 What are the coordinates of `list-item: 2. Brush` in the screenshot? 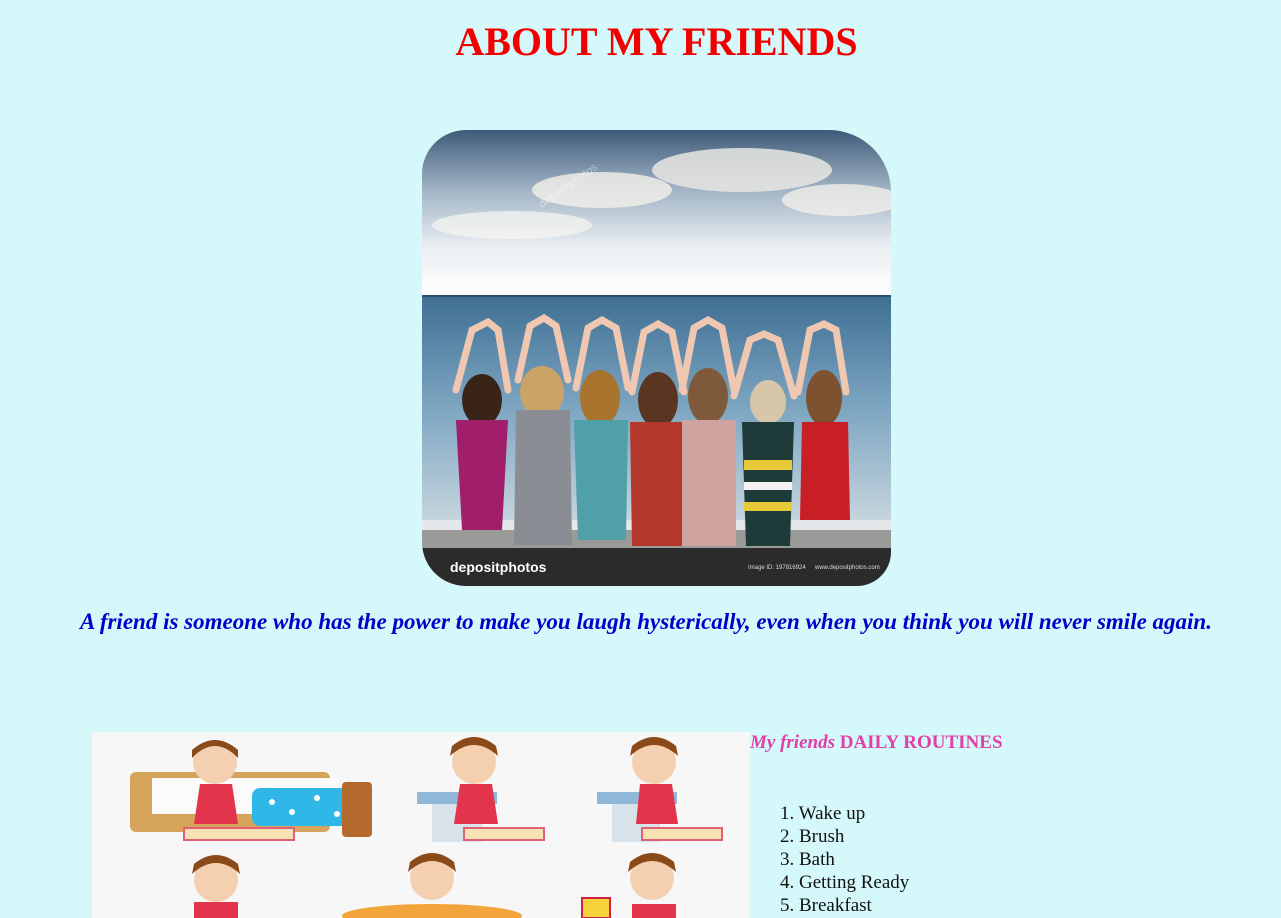 It's located at (844, 836).